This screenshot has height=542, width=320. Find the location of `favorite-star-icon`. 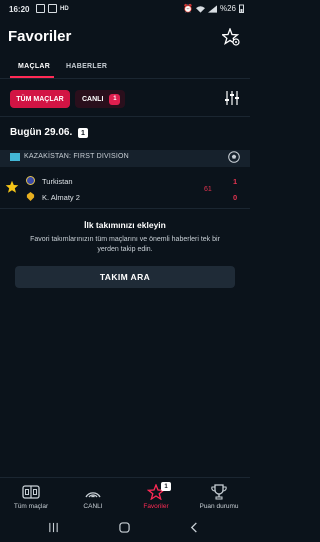

favorite-star-icon is located at coordinates (12, 187).